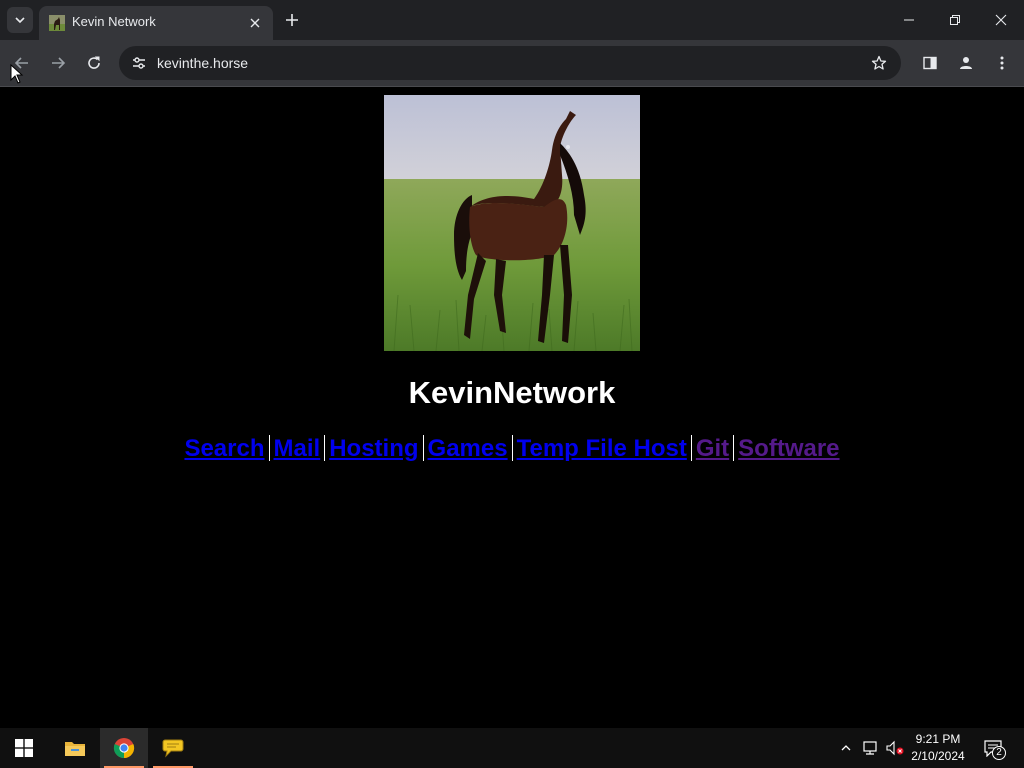 This screenshot has height=768, width=1024. I want to click on site-title: KevinNetwork, so click(512, 392).